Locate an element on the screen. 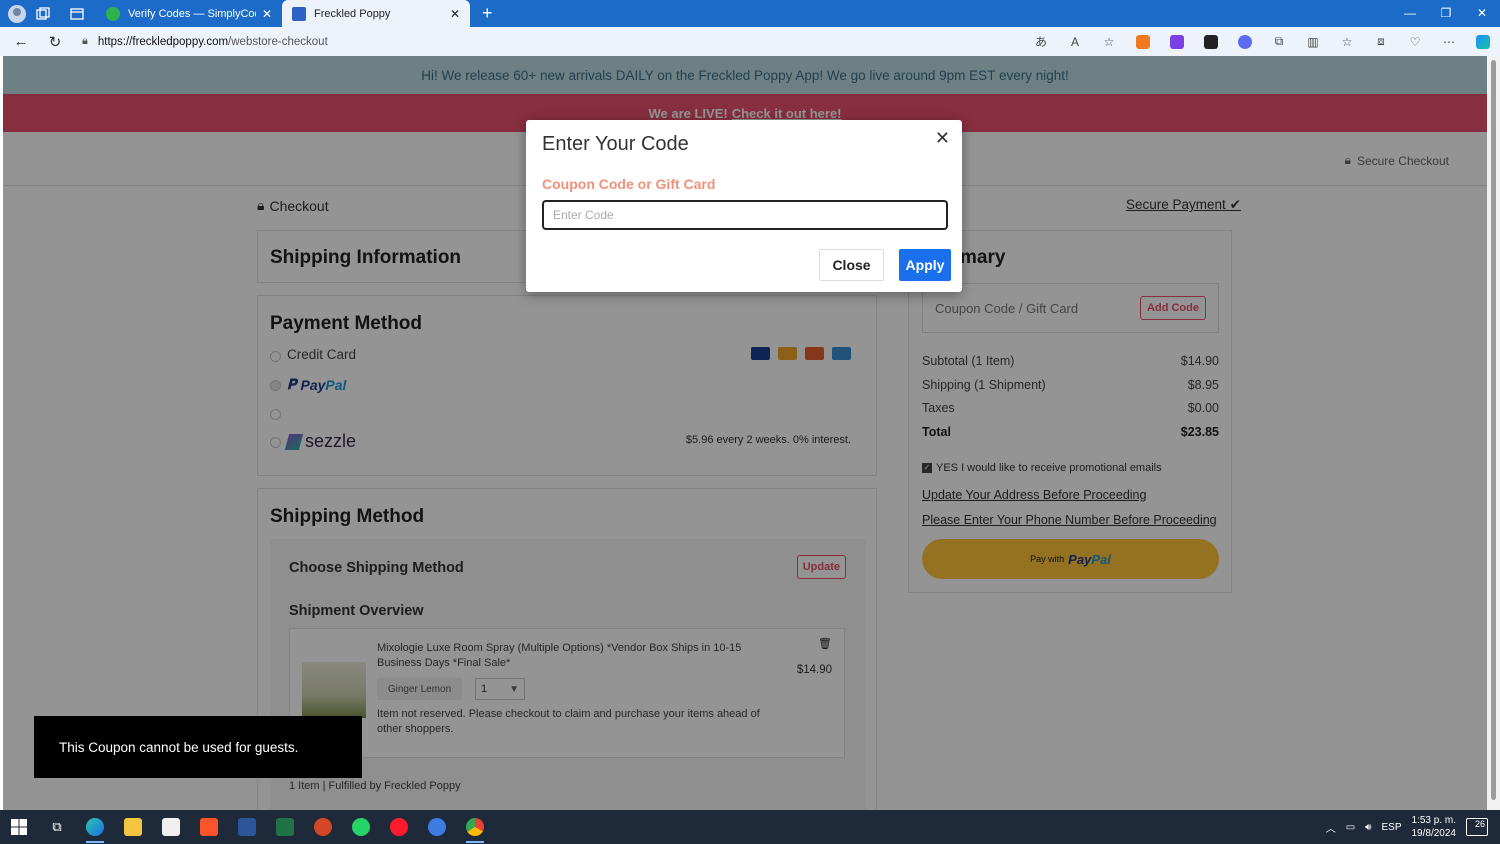 The height and width of the screenshot is (844, 1500). extension-a-icon is located at coordinates (1177, 41).